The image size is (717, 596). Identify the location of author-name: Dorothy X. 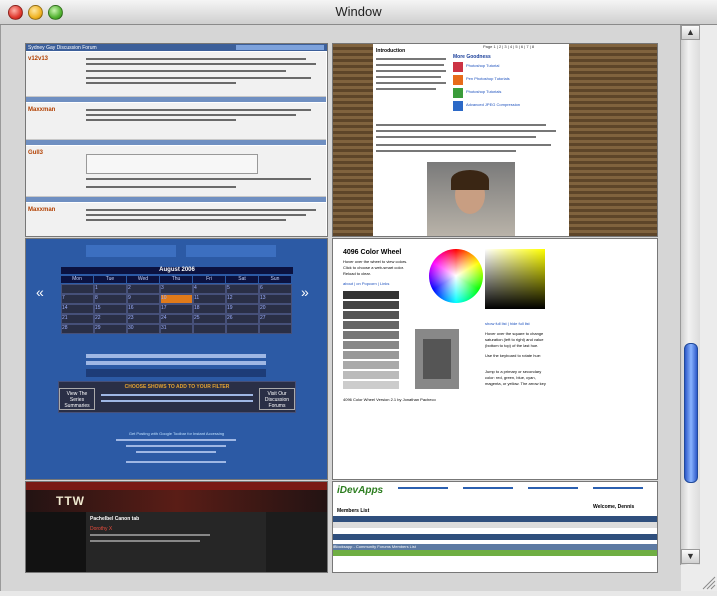
(101, 529).